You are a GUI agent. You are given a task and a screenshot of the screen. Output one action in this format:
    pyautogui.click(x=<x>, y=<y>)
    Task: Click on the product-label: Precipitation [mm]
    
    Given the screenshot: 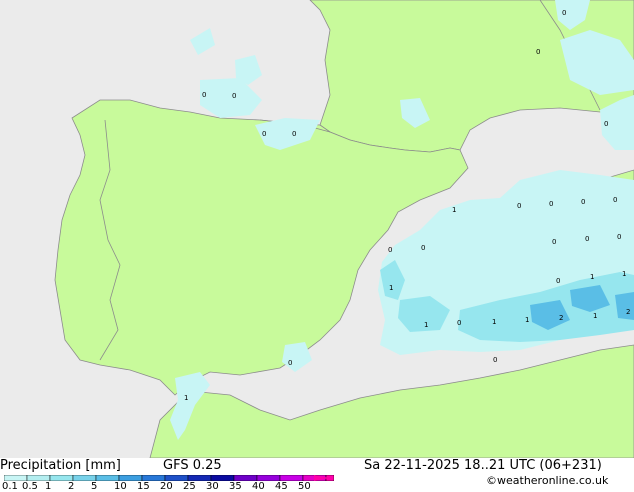 What is the action you would take?
    pyautogui.click(x=60, y=465)
    